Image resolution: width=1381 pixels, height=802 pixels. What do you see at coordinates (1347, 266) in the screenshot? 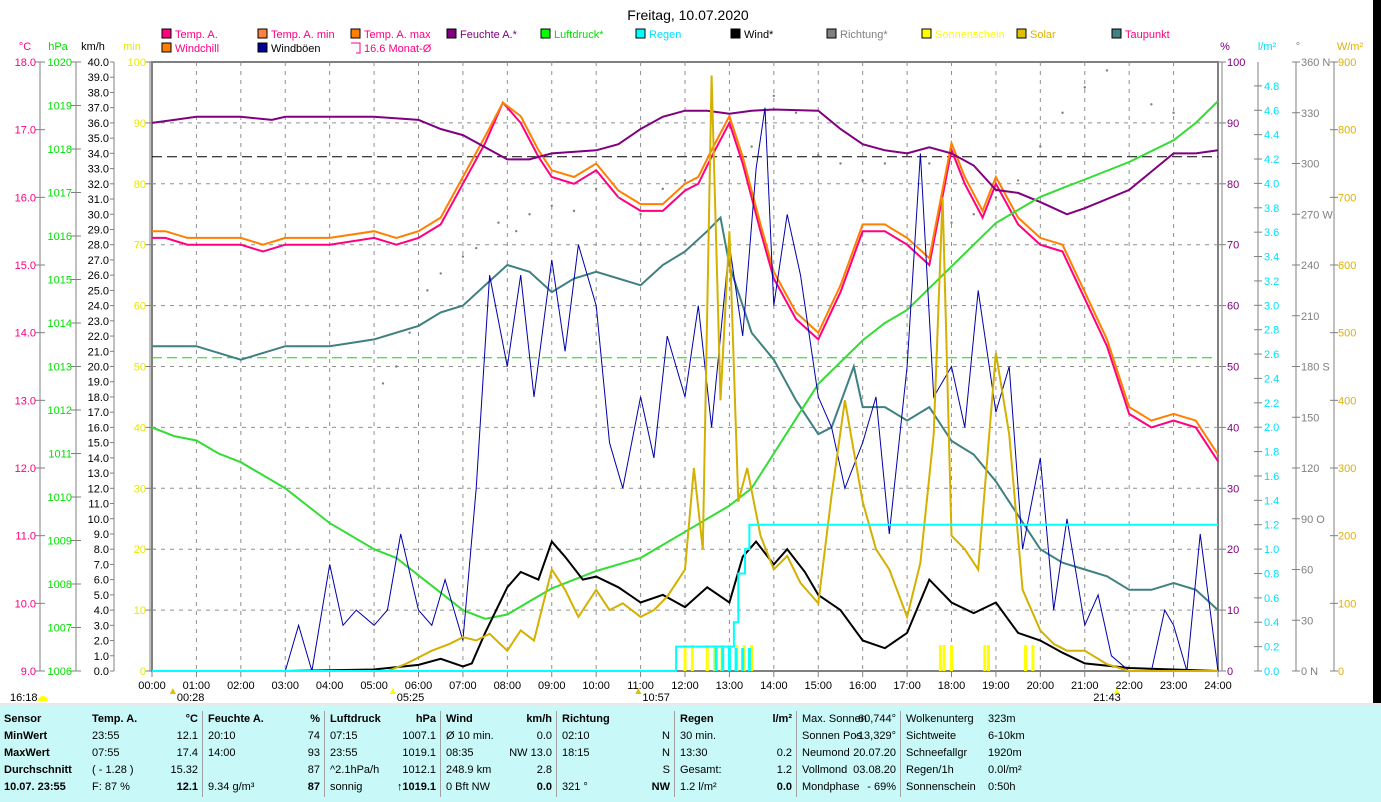
I see `axis-tick-label: 600` at bounding box center [1347, 266].